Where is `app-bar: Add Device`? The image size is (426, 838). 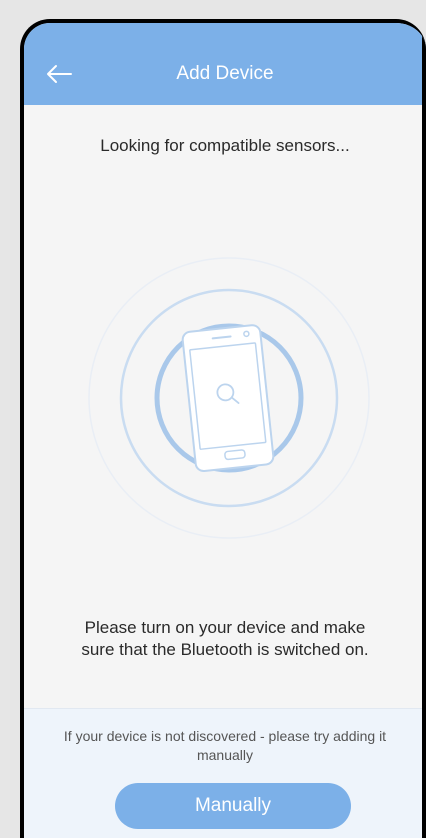
app-bar: Add Device is located at coordinates (225, 64).